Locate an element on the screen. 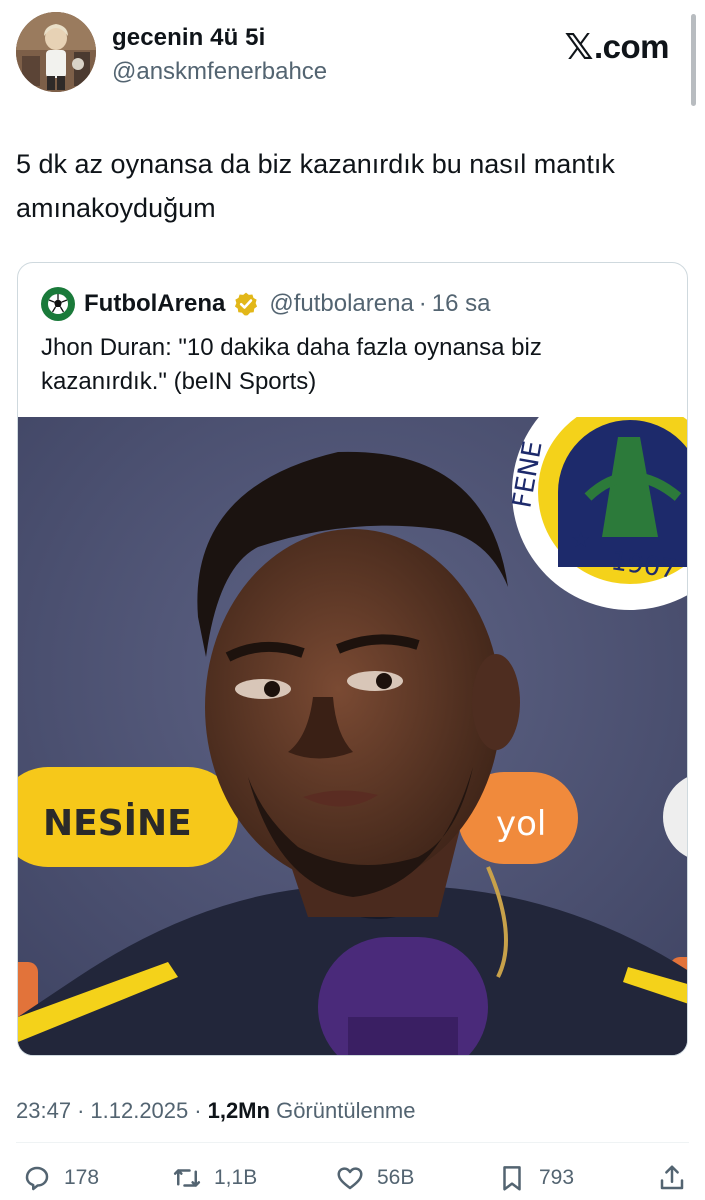 Image resolution: width=705 pixels, height=1200 pixels. sponsor-left-text: NESİNE is located at coordinates (117, 823).